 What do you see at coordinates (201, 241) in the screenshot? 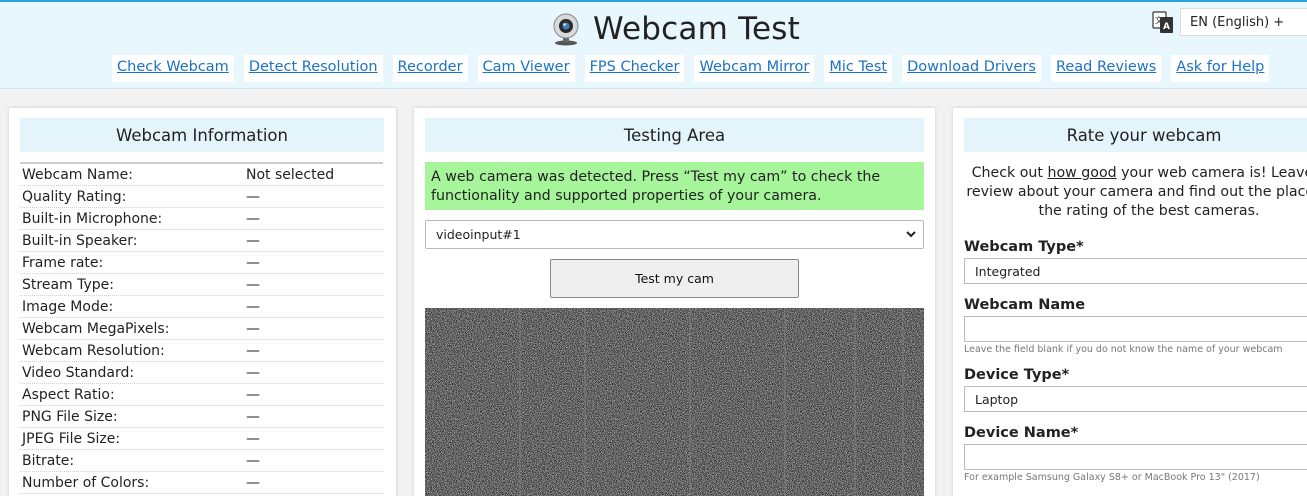
I see `info-row: Built-in Speaker: —` at bounding box center [201, 241].